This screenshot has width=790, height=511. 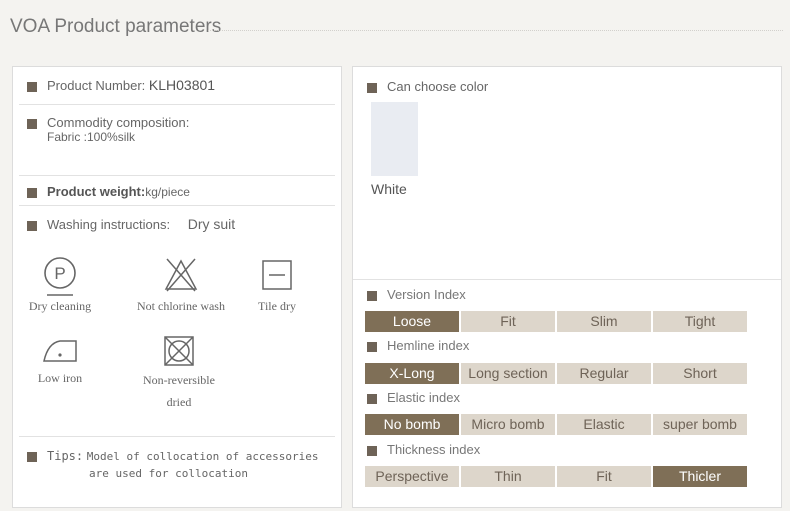 I want to click on page-header: VOA Product parameters, so click(x=395, y=29).